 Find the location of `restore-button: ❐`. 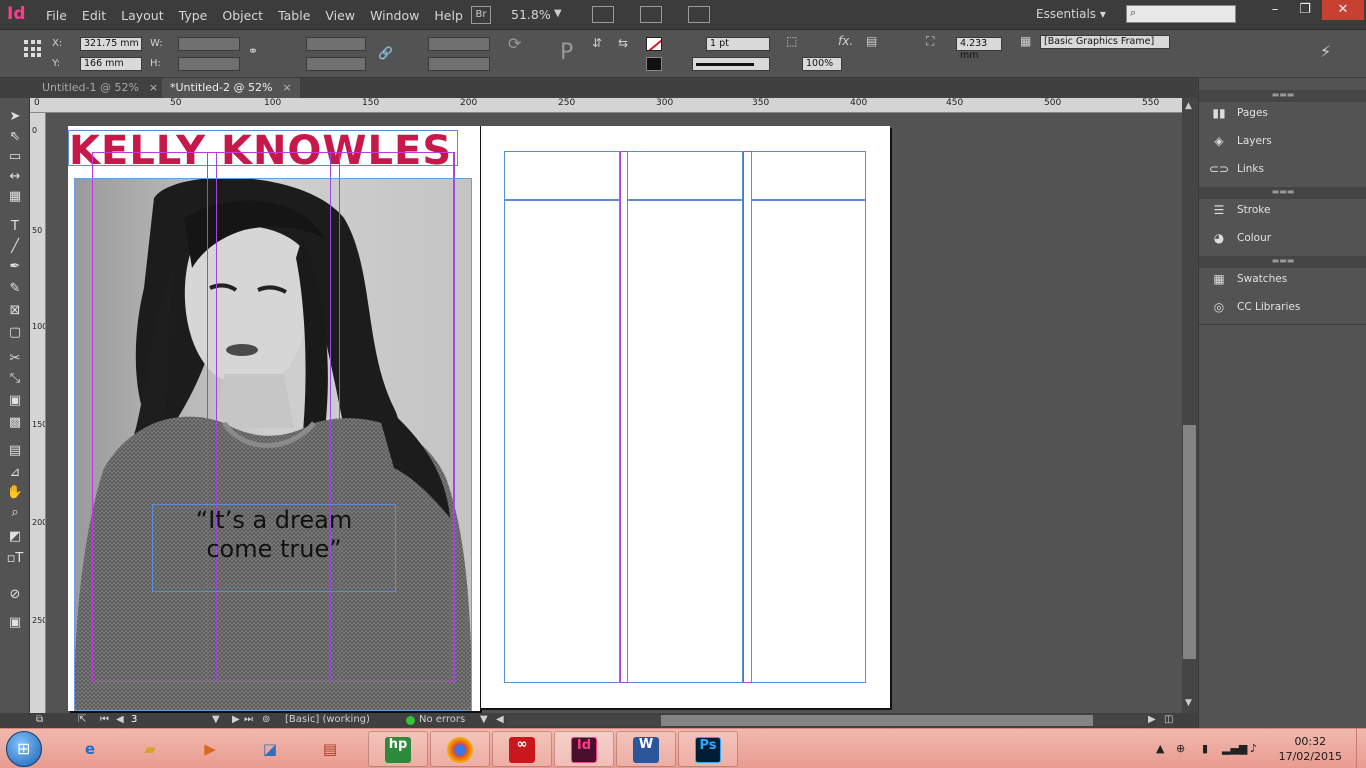

restore-button: ❐ is located at coordinates (1305, 10).